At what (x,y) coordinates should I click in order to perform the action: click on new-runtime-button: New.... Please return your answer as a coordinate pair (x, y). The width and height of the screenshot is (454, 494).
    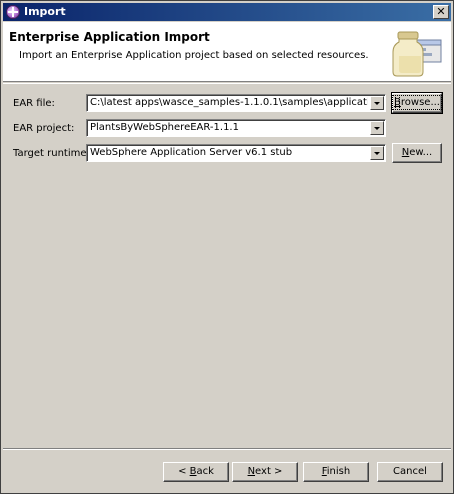
    Looking at the image, I should click on (417, 153).